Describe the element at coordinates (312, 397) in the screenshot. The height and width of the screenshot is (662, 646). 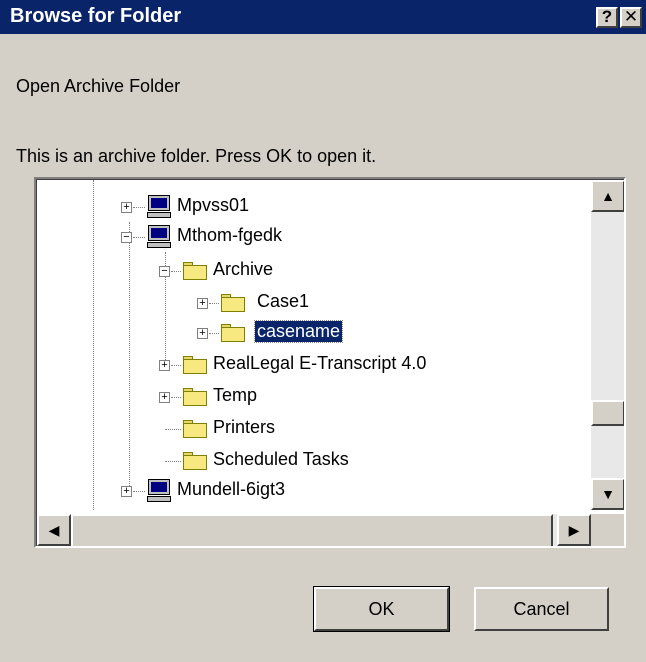
I see `tree-item-temp: + Temp` at that location.